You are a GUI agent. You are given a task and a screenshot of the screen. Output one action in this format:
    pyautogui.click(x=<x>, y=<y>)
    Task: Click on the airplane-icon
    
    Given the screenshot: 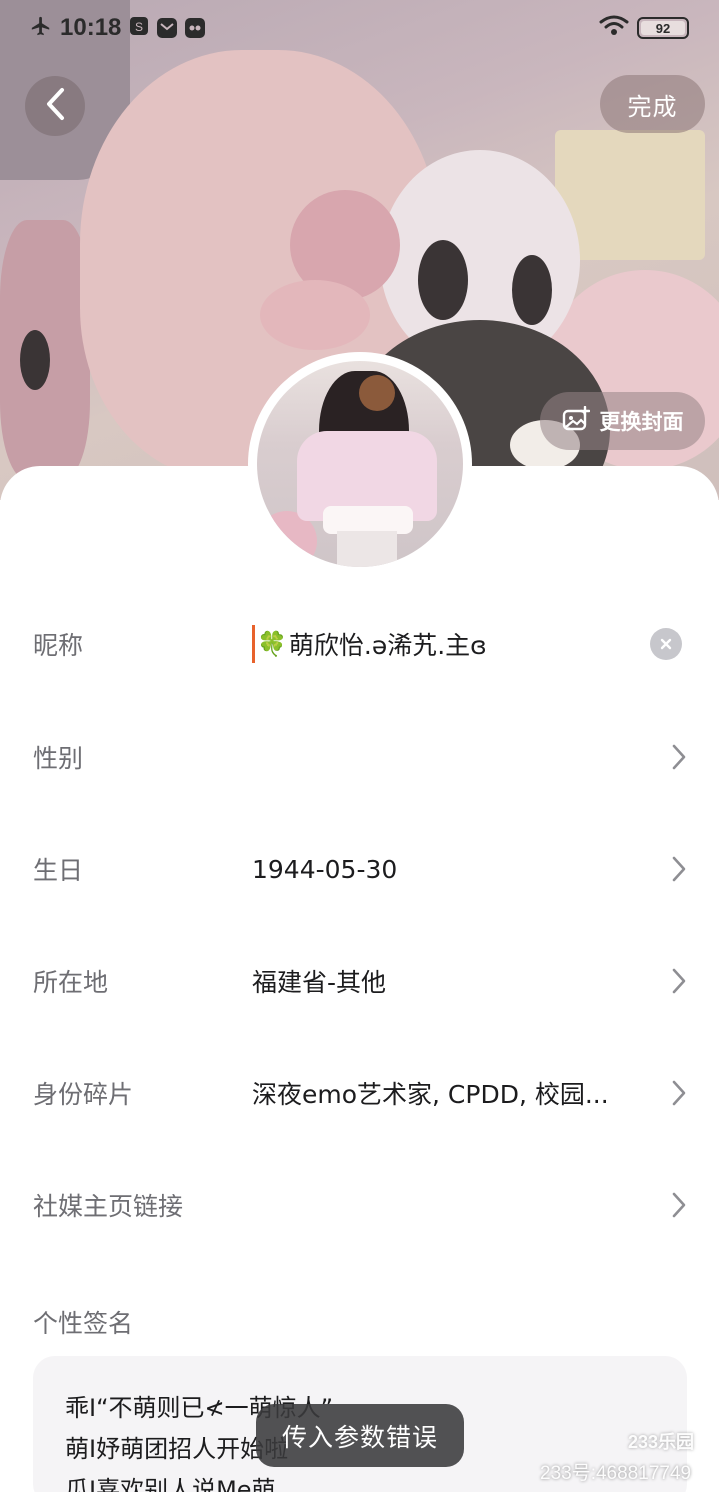 What is the action you would take?
    pyautogui.click(x=41, y=28)
    